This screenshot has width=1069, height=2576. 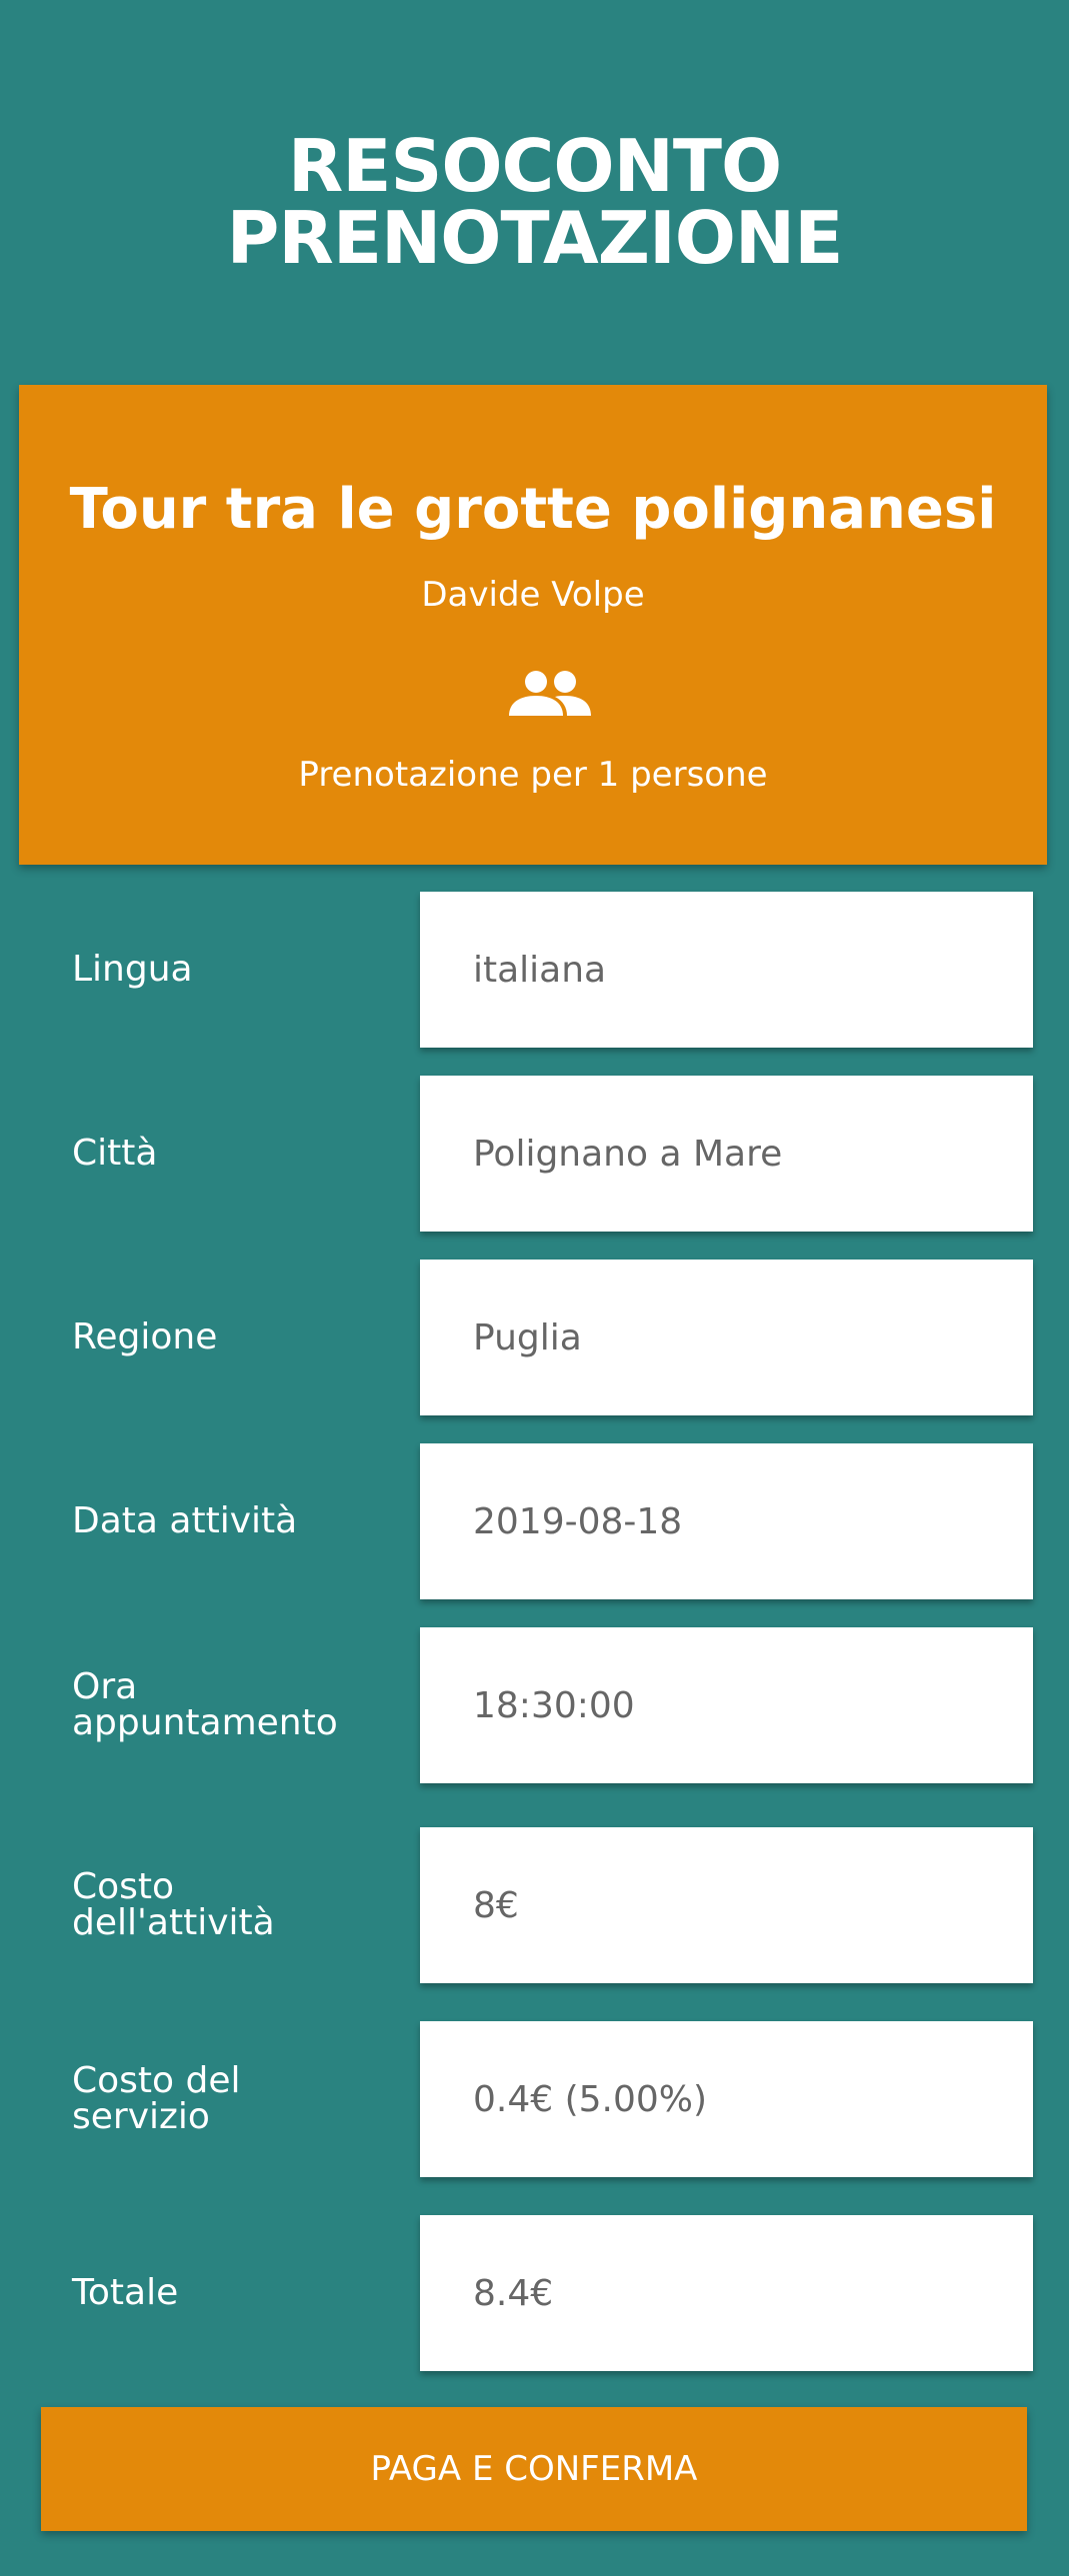 I want to click on citta-value: Polignano a Mare, so click(x=726, y=1154).